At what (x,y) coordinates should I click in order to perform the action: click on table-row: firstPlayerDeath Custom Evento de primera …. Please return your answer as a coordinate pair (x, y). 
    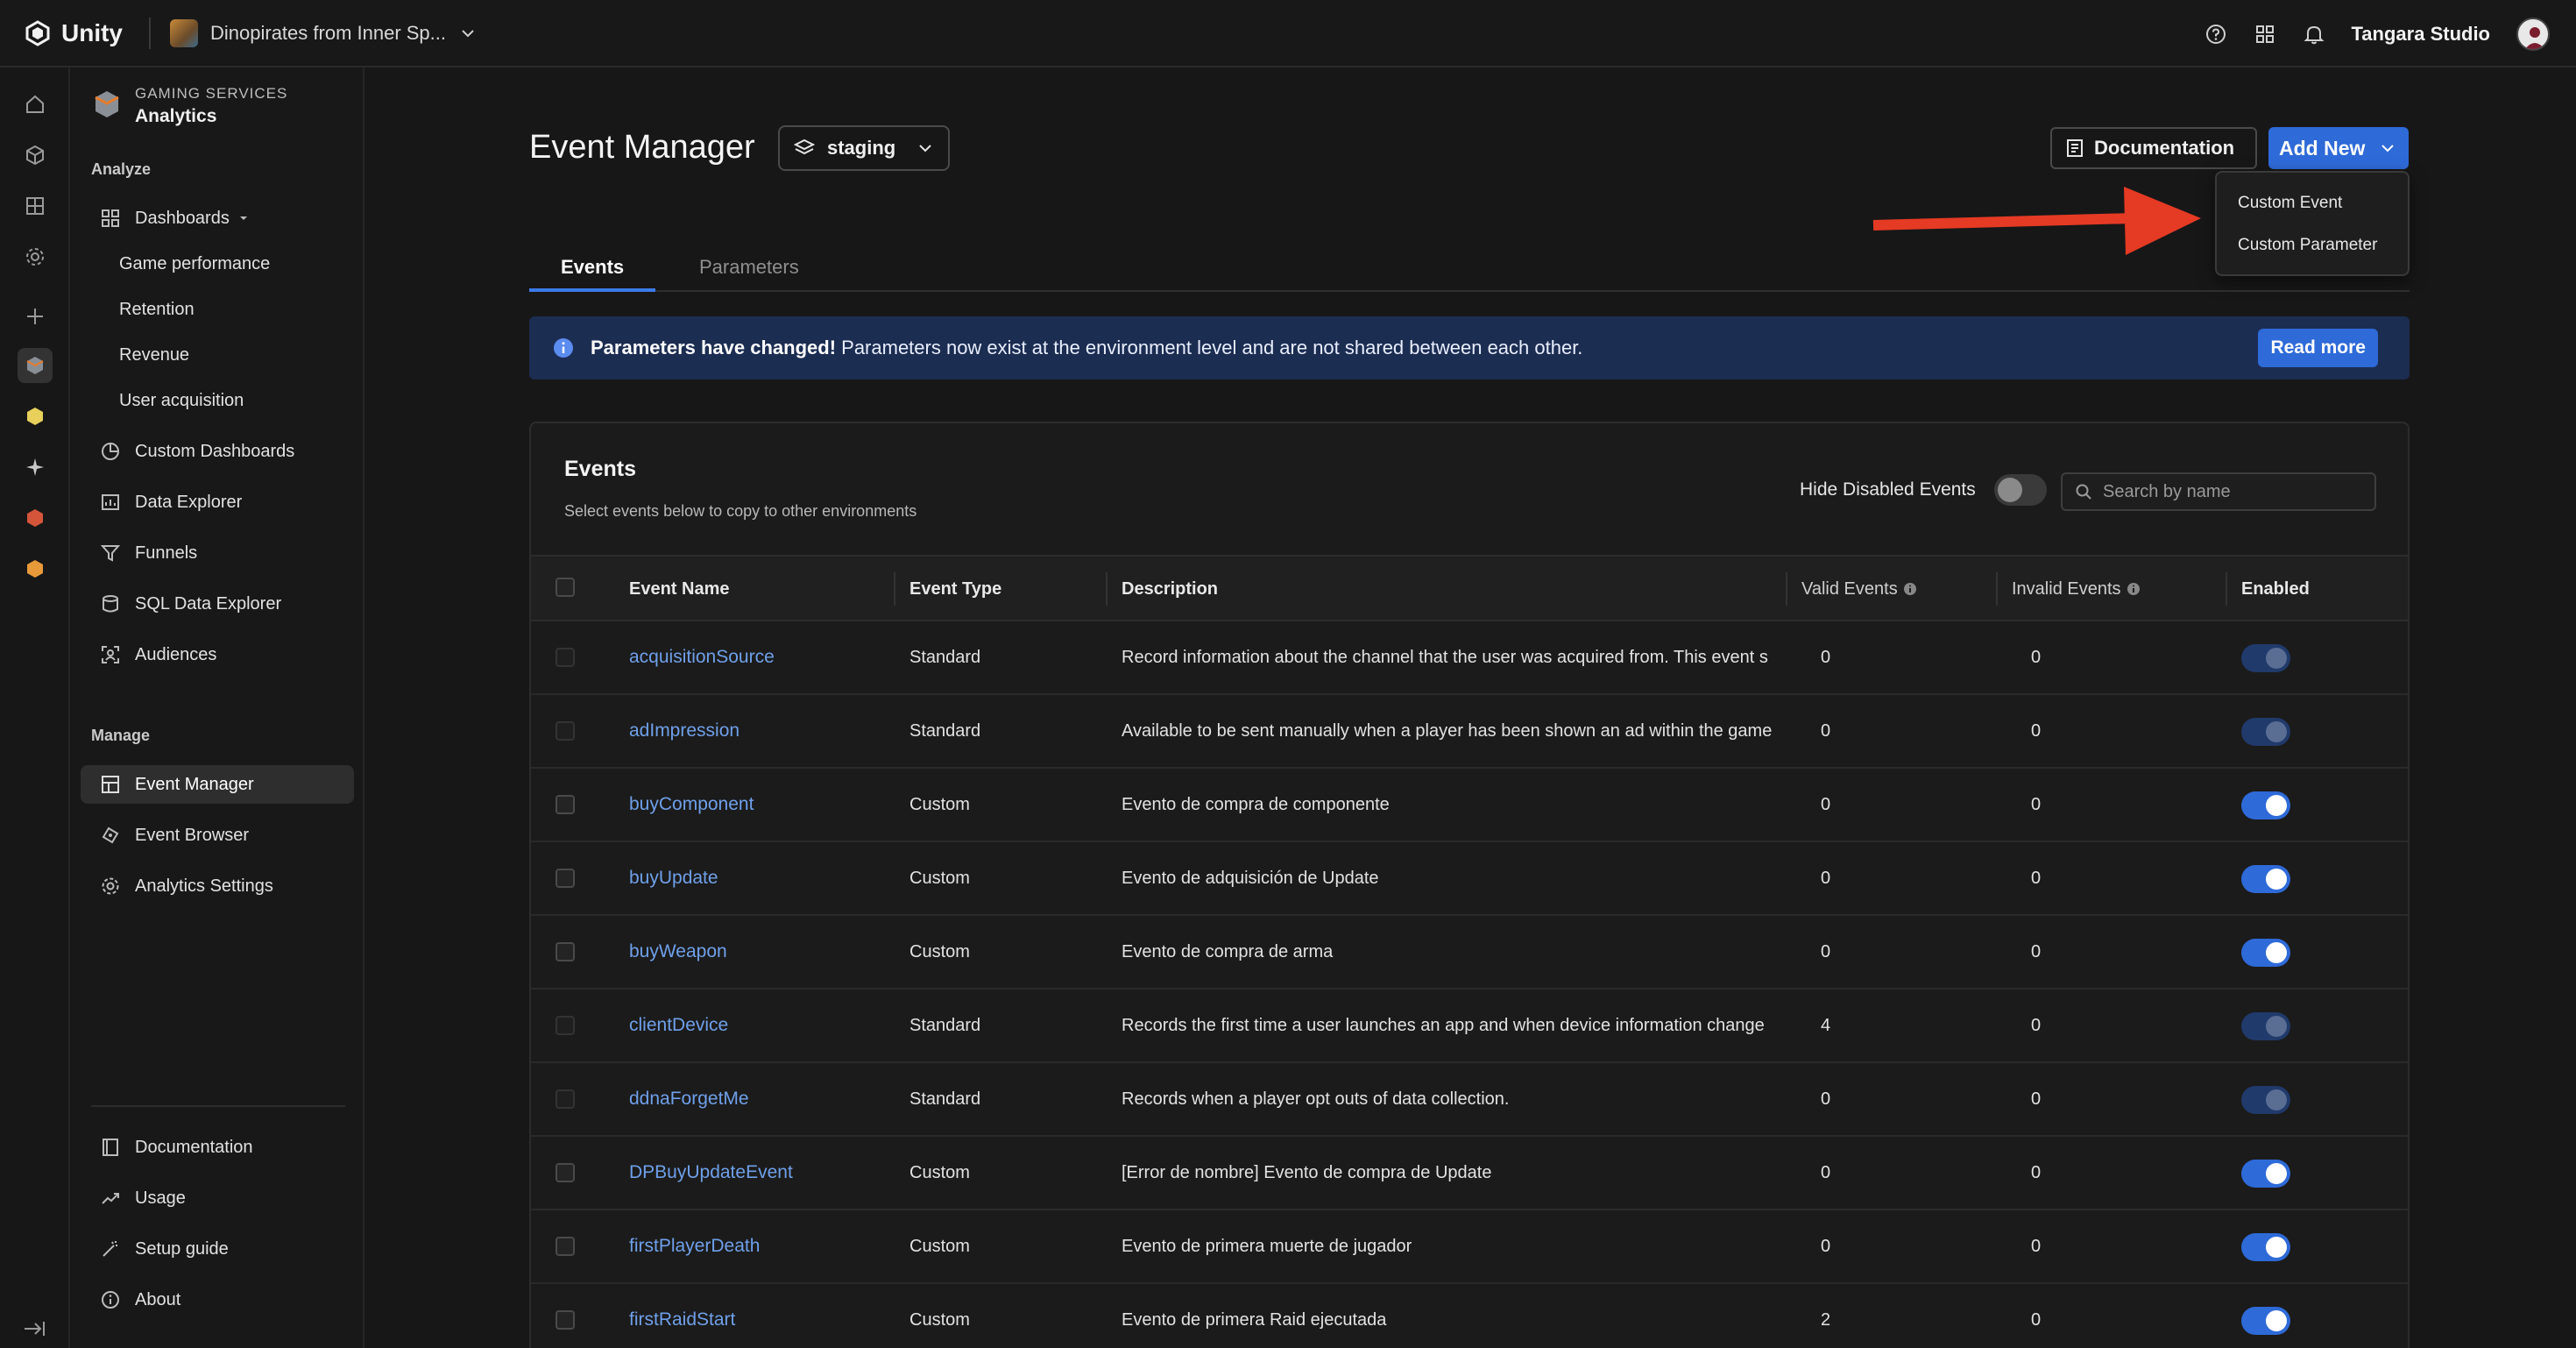
    Looking at the image, I should click on (1469, 1247).